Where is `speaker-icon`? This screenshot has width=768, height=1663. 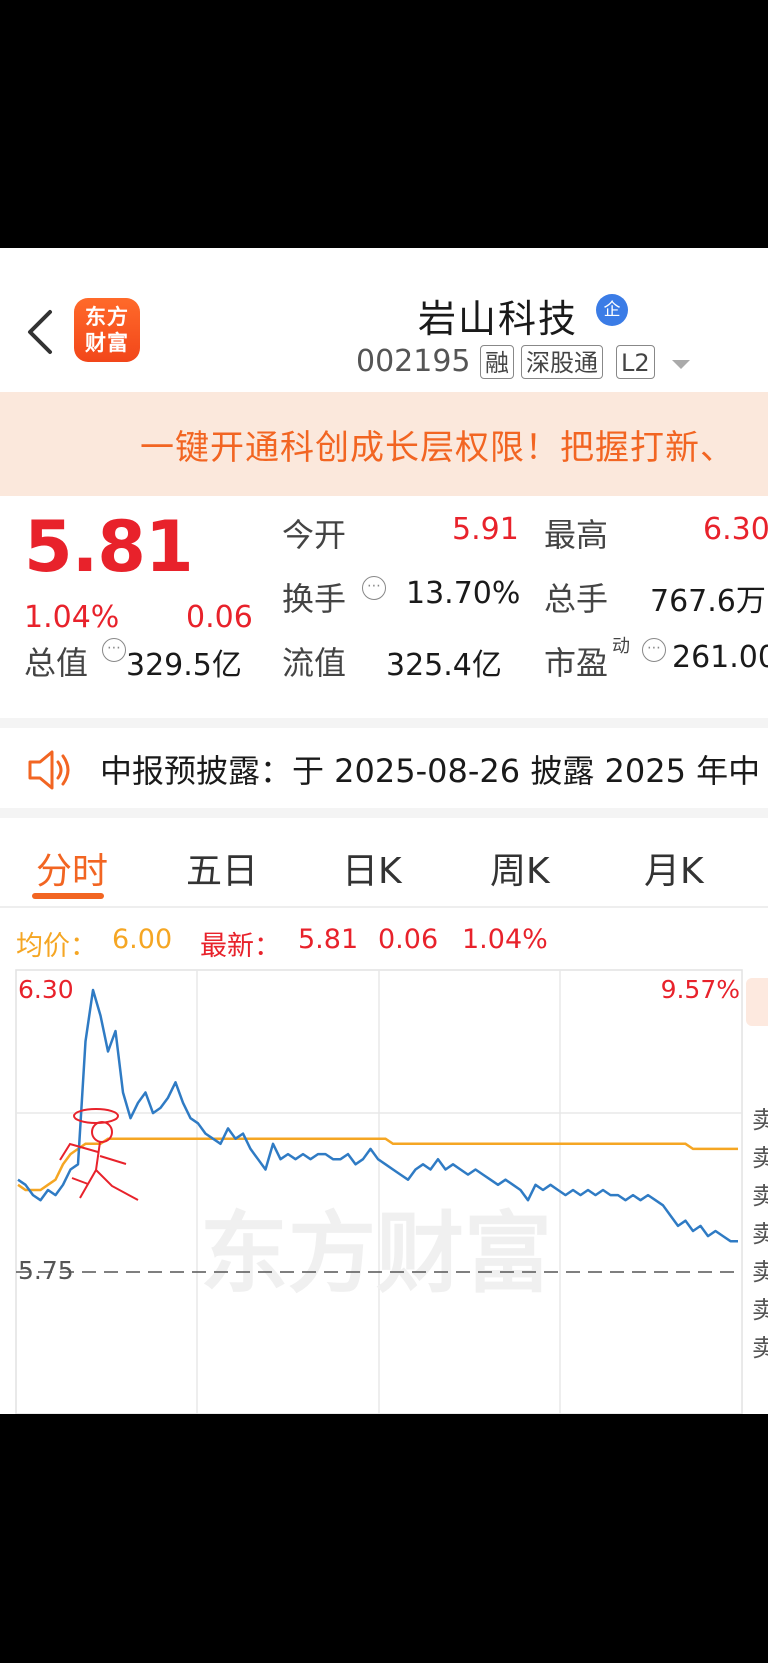
speaker-icon is located at coordinates (49, 770).